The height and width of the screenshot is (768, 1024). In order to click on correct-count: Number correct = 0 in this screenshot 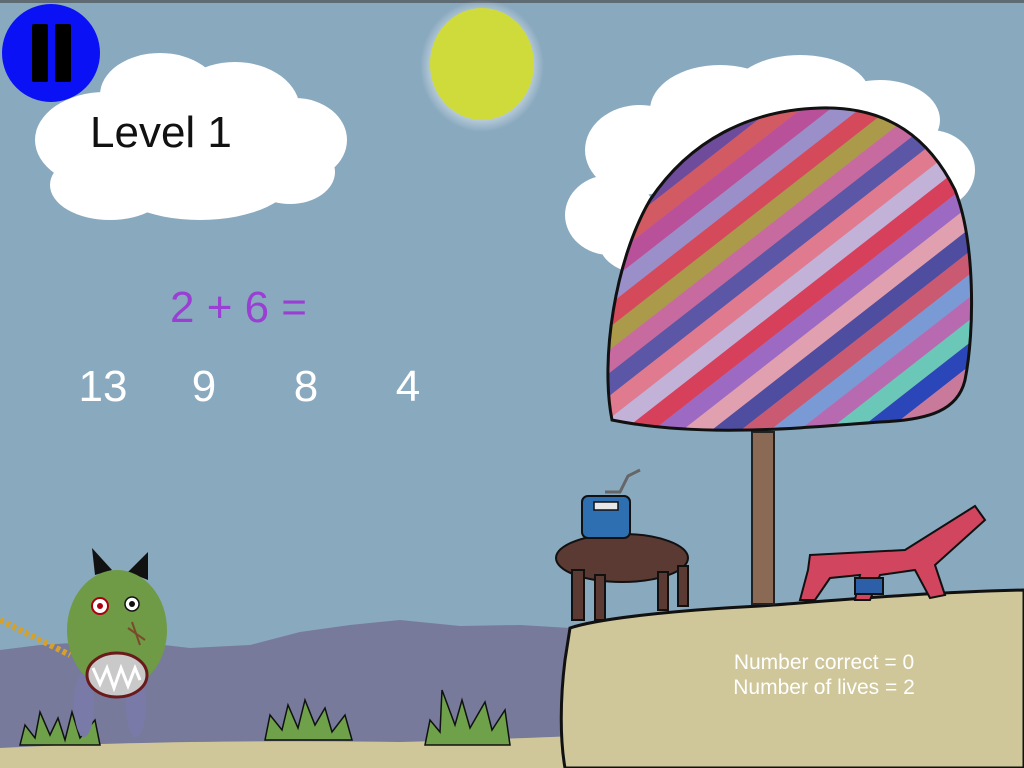, I will do `click(824, 662)`.